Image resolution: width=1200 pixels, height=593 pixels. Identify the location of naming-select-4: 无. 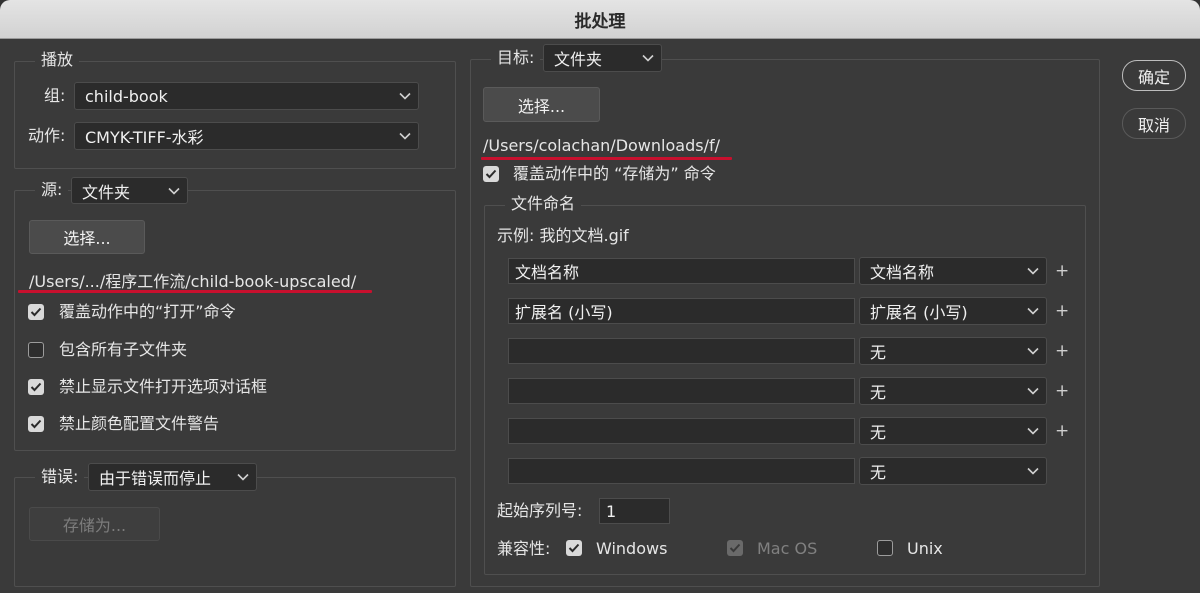
(953, 391).